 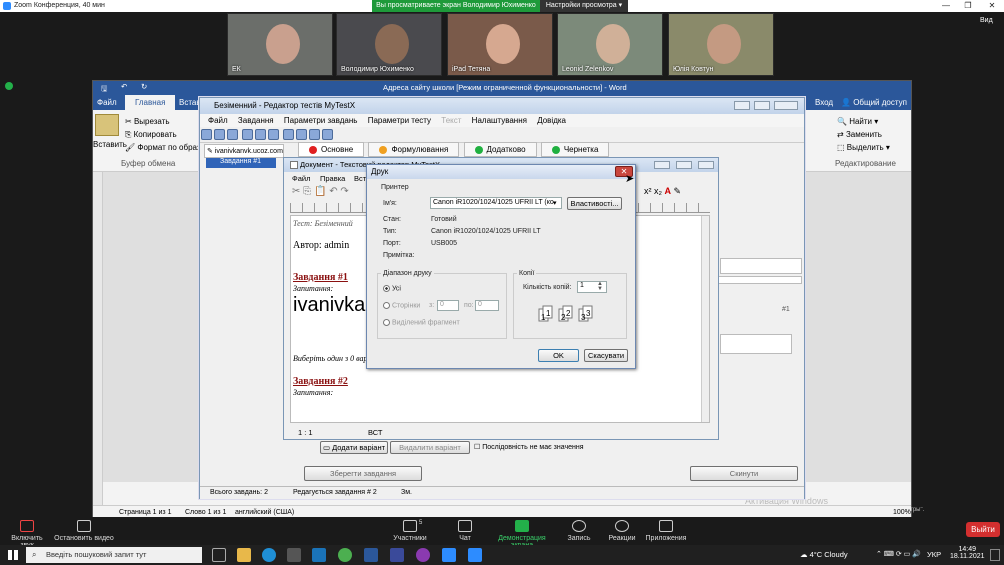 What do you see at coordinates (320, 191) in the screenshot?
I see `paste-icon: 📋` at bounding box center [320, 191].